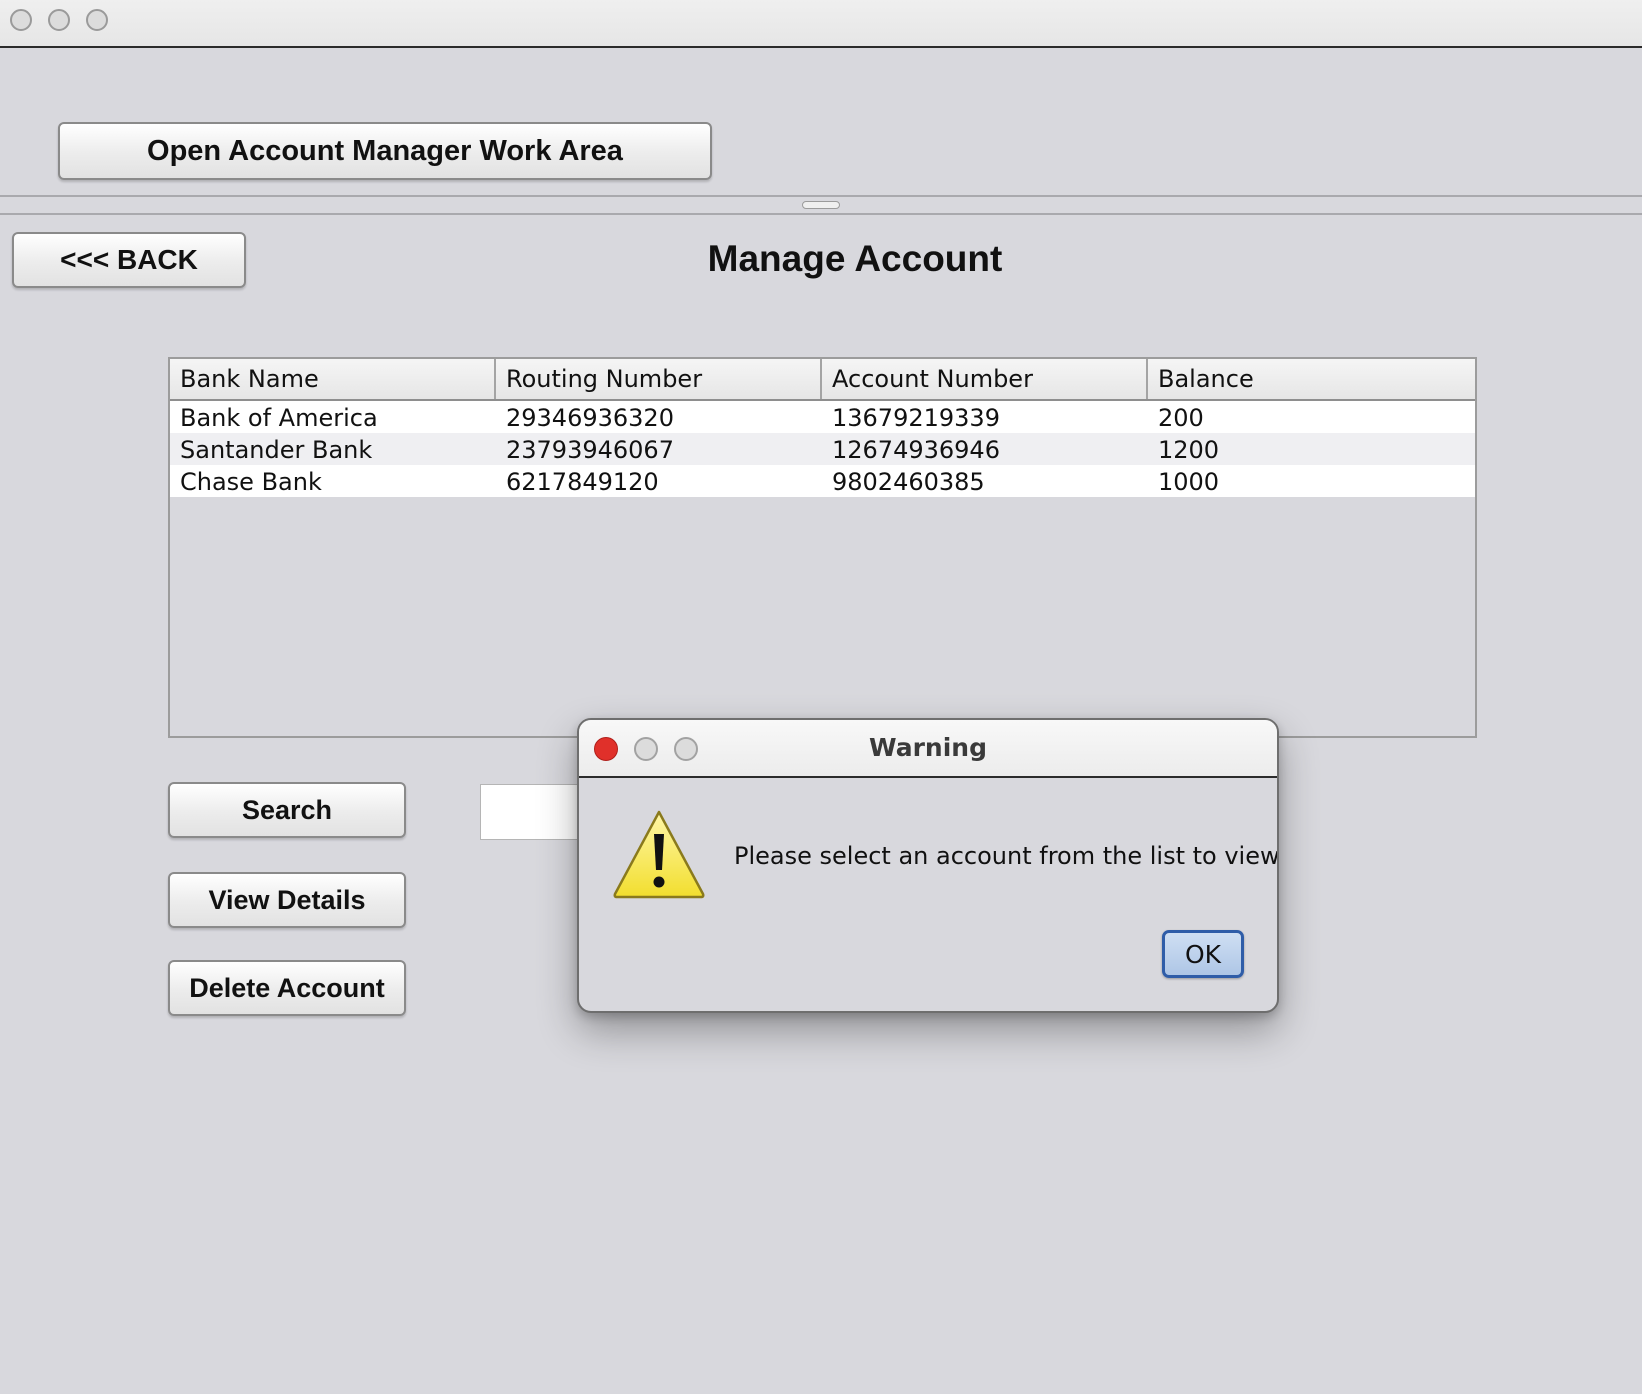 The height and width of the screenshot is (1394, 1642). What do you see at coordinates (287, 900) in the screenshot?
I see `view-details-button: View Details` at bounding box center [287, 900].